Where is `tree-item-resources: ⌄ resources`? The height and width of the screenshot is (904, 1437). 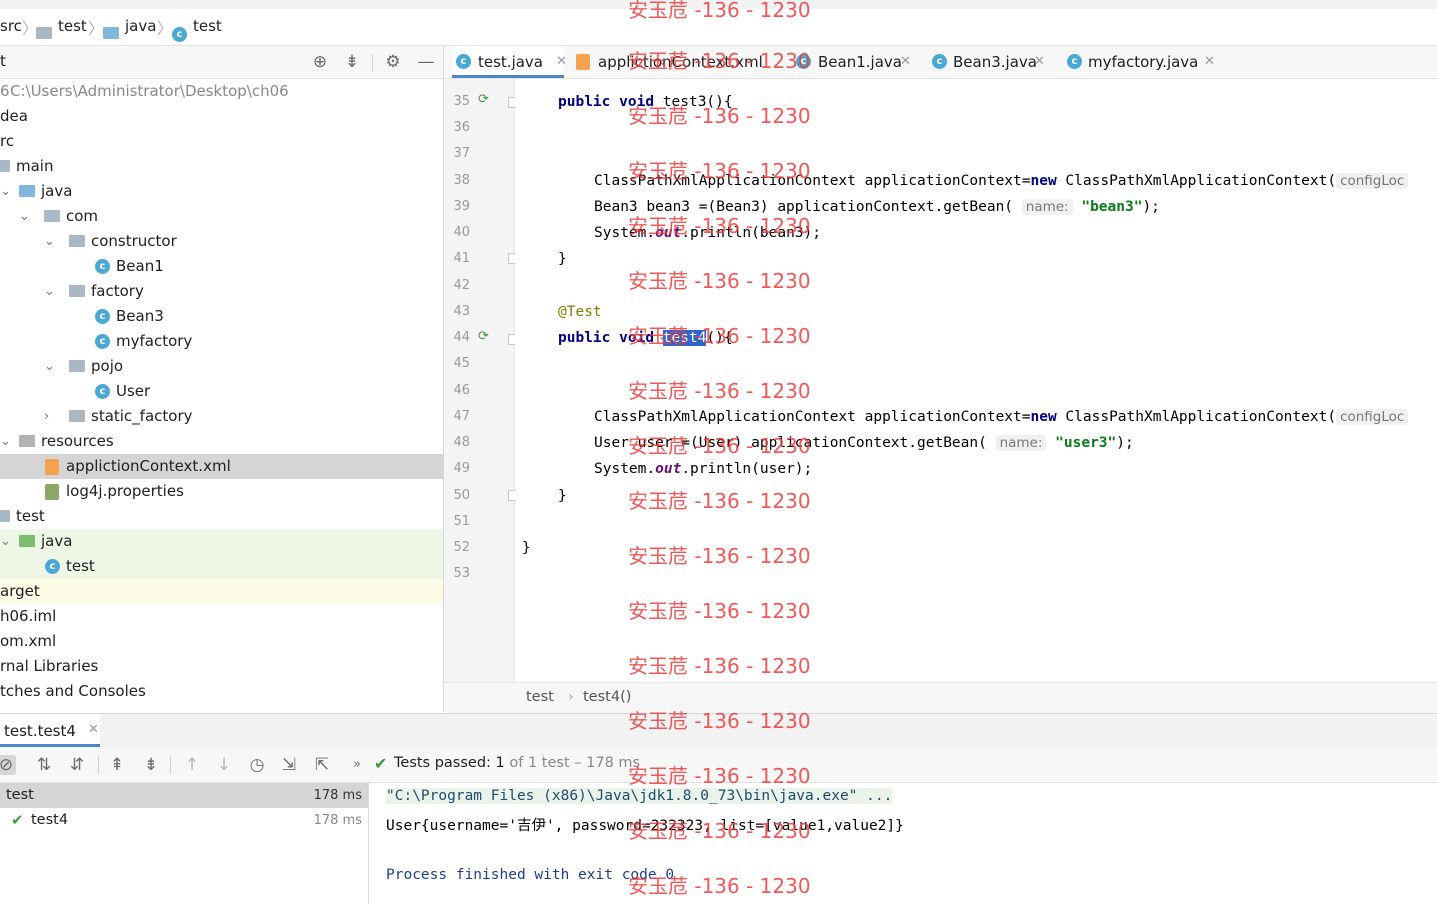 tree-item-resources: ⌄ resources is located at coordinates (221, 441).